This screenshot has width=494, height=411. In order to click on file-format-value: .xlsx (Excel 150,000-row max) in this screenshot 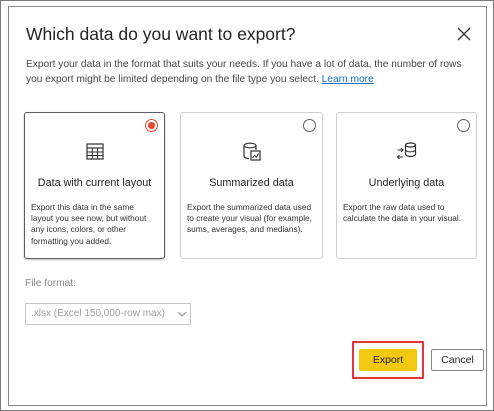, I will do `click(98, 313)`.